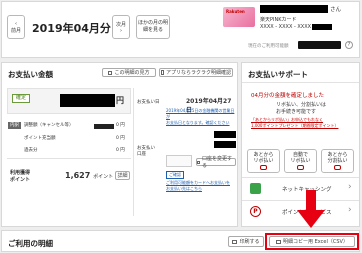 This screenshot has height=253, width=362. I want to click on card-number: XXXX - XXXX - XXXX -, so click(287, 27).